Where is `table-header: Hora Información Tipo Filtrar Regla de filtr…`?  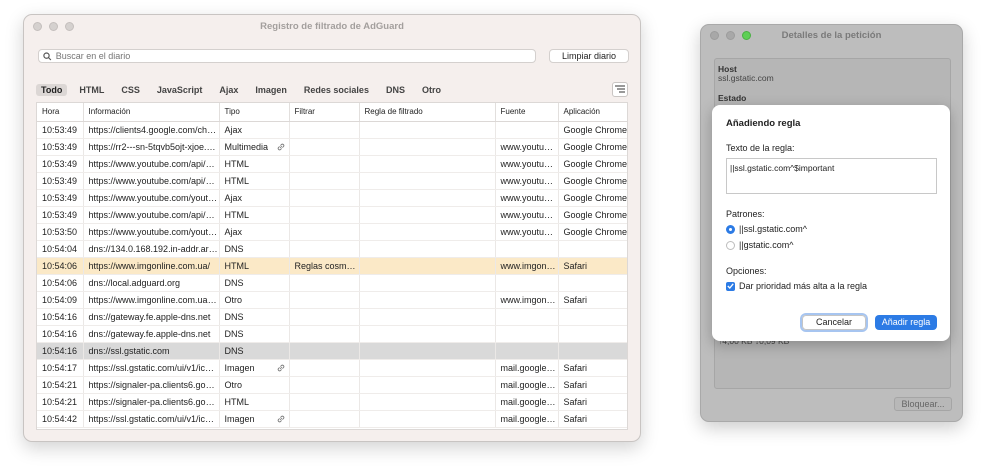 table-header: Hora Información Tipo Filtrar Regla de filtr… is located at coordinates (332, 112).